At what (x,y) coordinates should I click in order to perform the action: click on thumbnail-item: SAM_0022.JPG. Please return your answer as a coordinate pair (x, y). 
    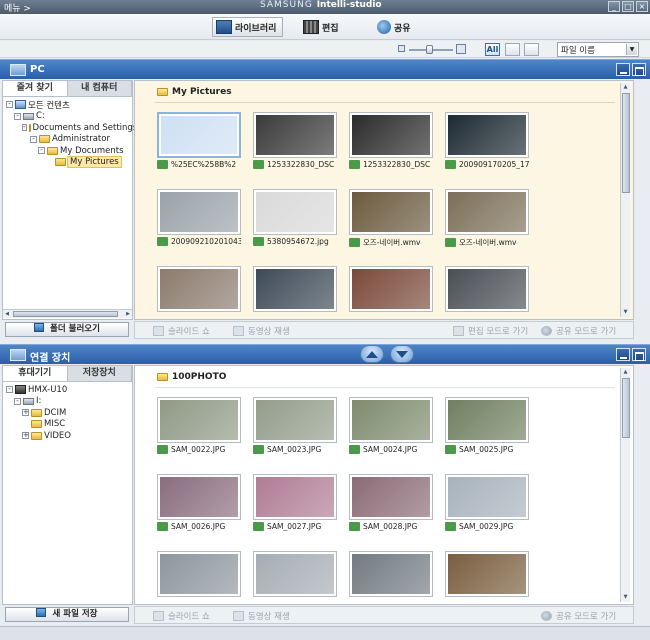
    Looking at the image, I should click on (199, 425).